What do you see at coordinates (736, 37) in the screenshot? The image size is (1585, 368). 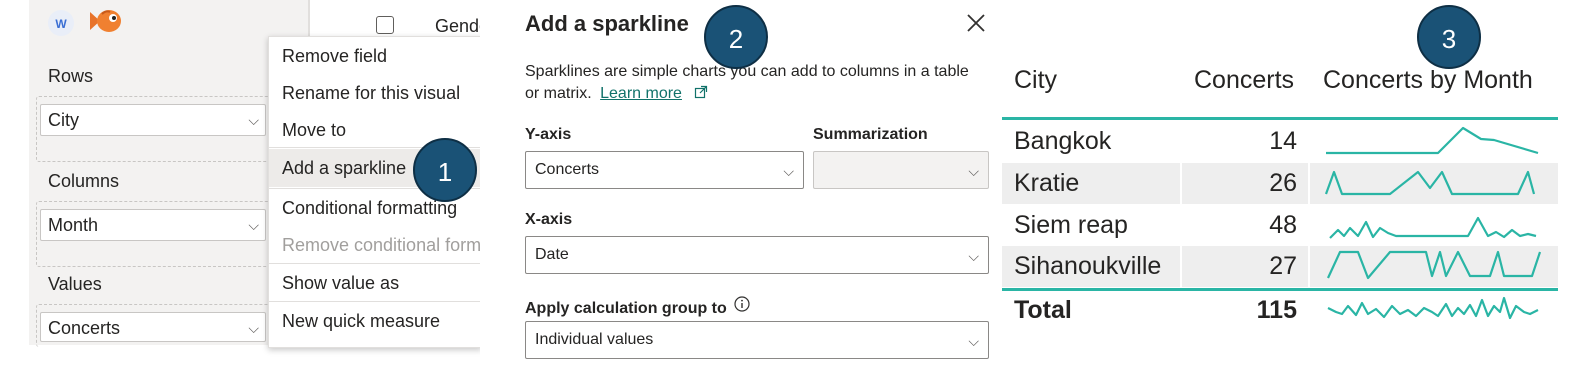 I see `step-badge-2: 2` at bounding box center [736, 37].